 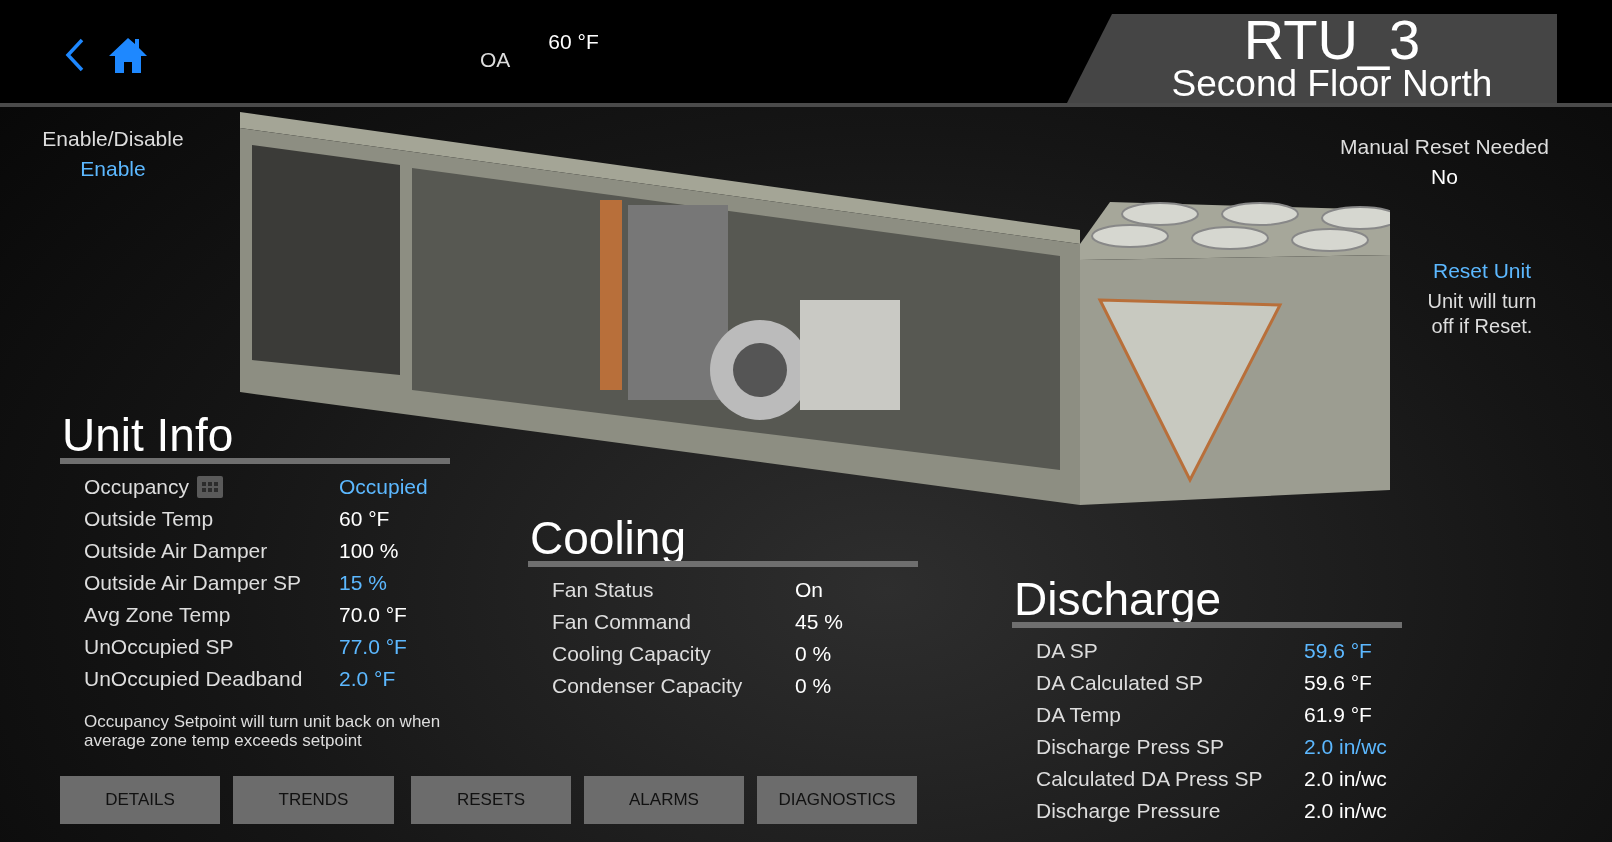 I want to click on setpoint-value: 2.0 in/wc, so click(x=1353, y=747).